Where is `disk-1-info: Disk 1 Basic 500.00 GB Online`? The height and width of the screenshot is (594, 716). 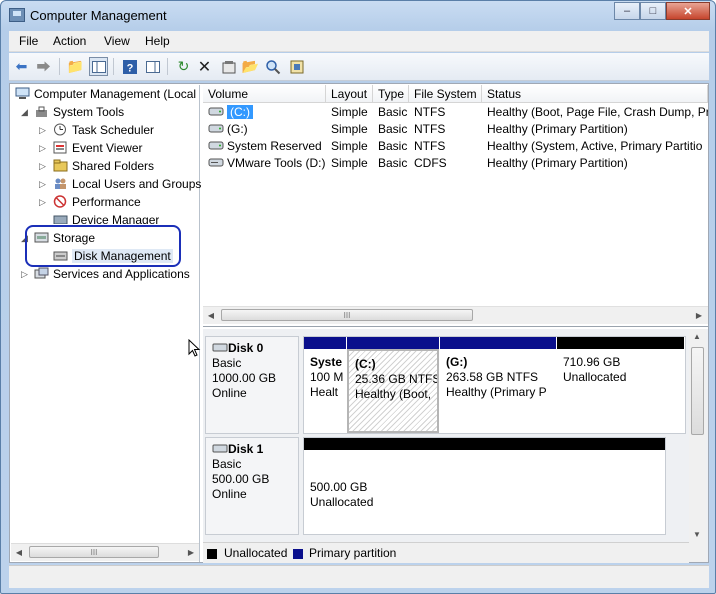 disk-1-info: Disk 1 Basic 500.00 GB Online is located at coordinates (252, 486).